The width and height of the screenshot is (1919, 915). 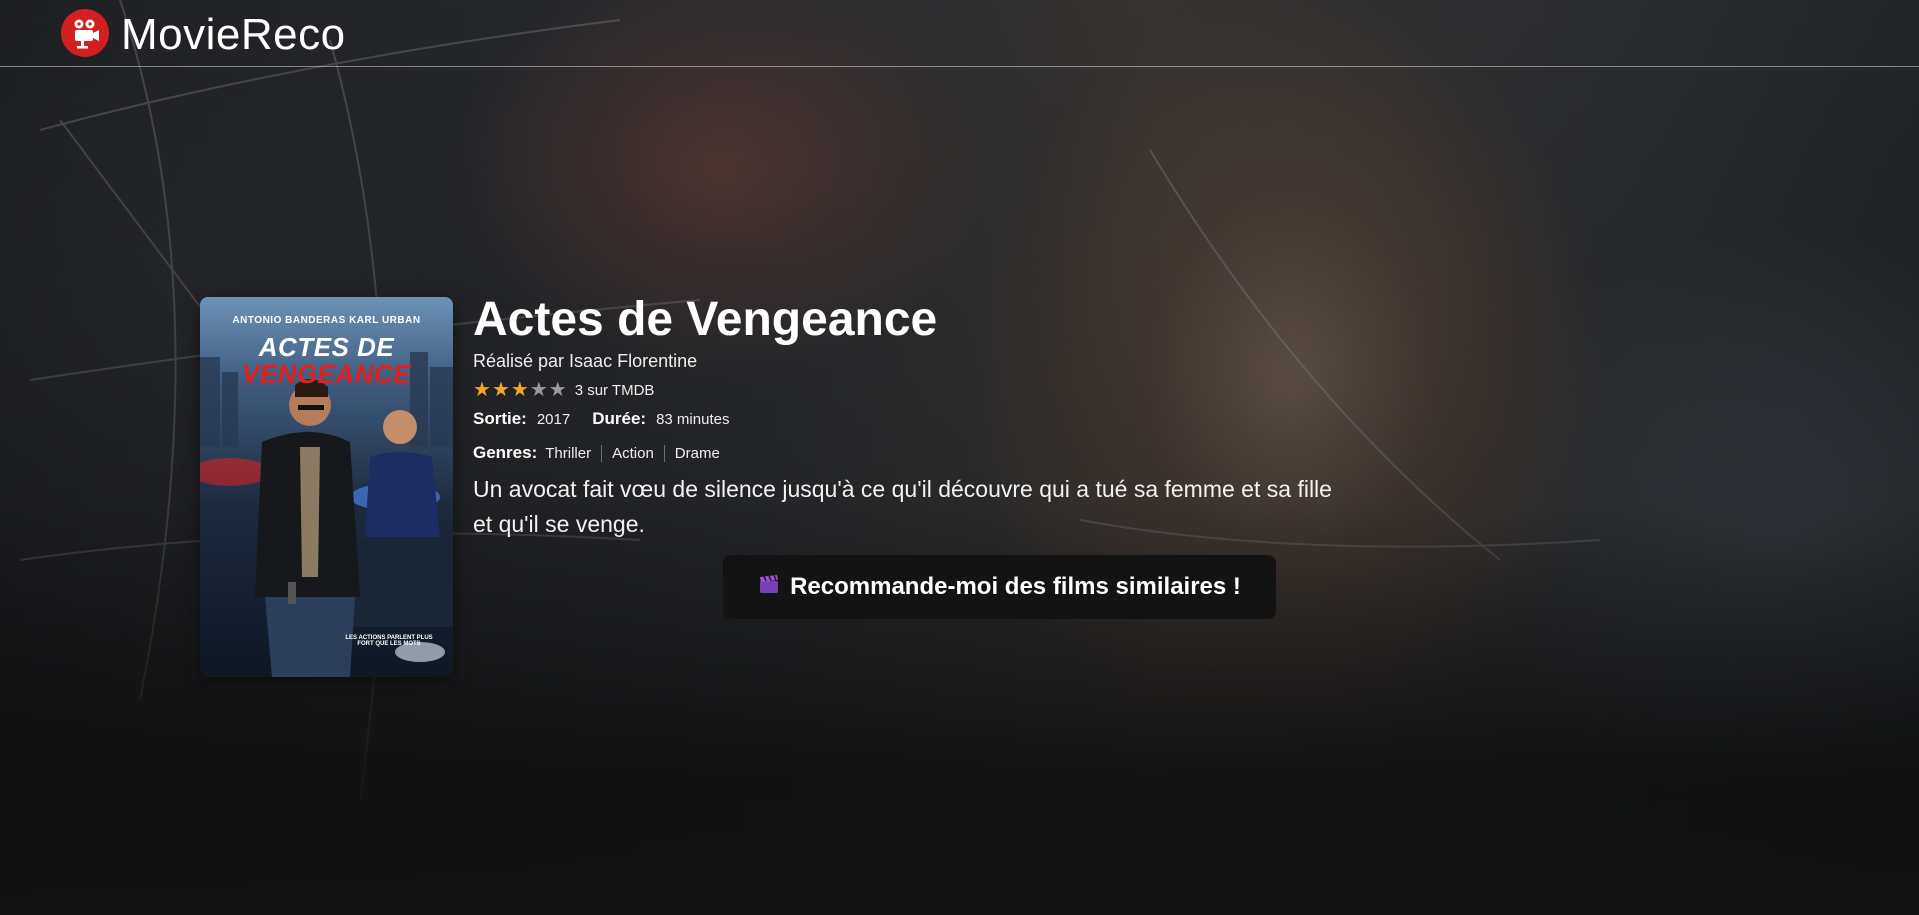 I want to click on release-label: Sortie:, so click(x=500, y=418).